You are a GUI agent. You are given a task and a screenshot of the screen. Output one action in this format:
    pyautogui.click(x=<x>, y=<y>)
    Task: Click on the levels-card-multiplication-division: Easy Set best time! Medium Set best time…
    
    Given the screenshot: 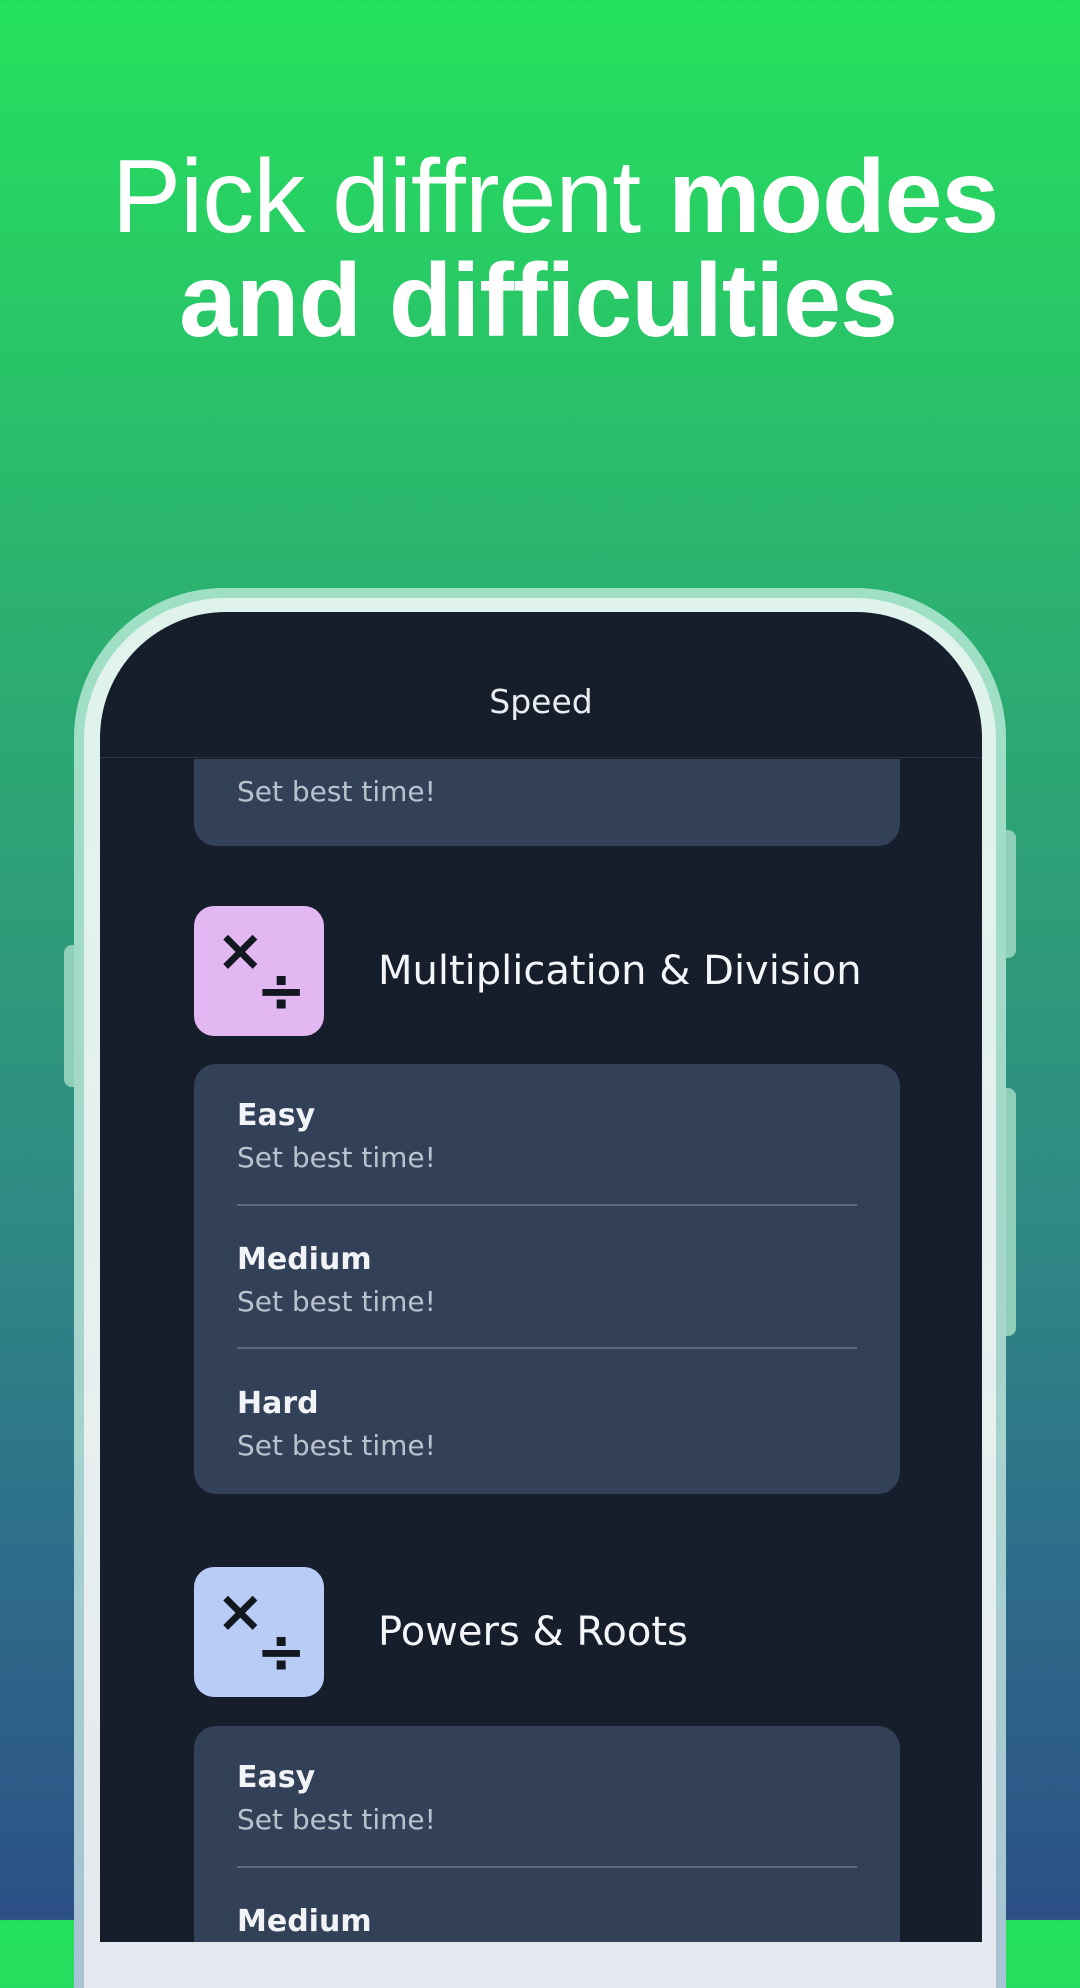 What is the action you would take?
    pyautogui.click(x=547, y=1279)
    